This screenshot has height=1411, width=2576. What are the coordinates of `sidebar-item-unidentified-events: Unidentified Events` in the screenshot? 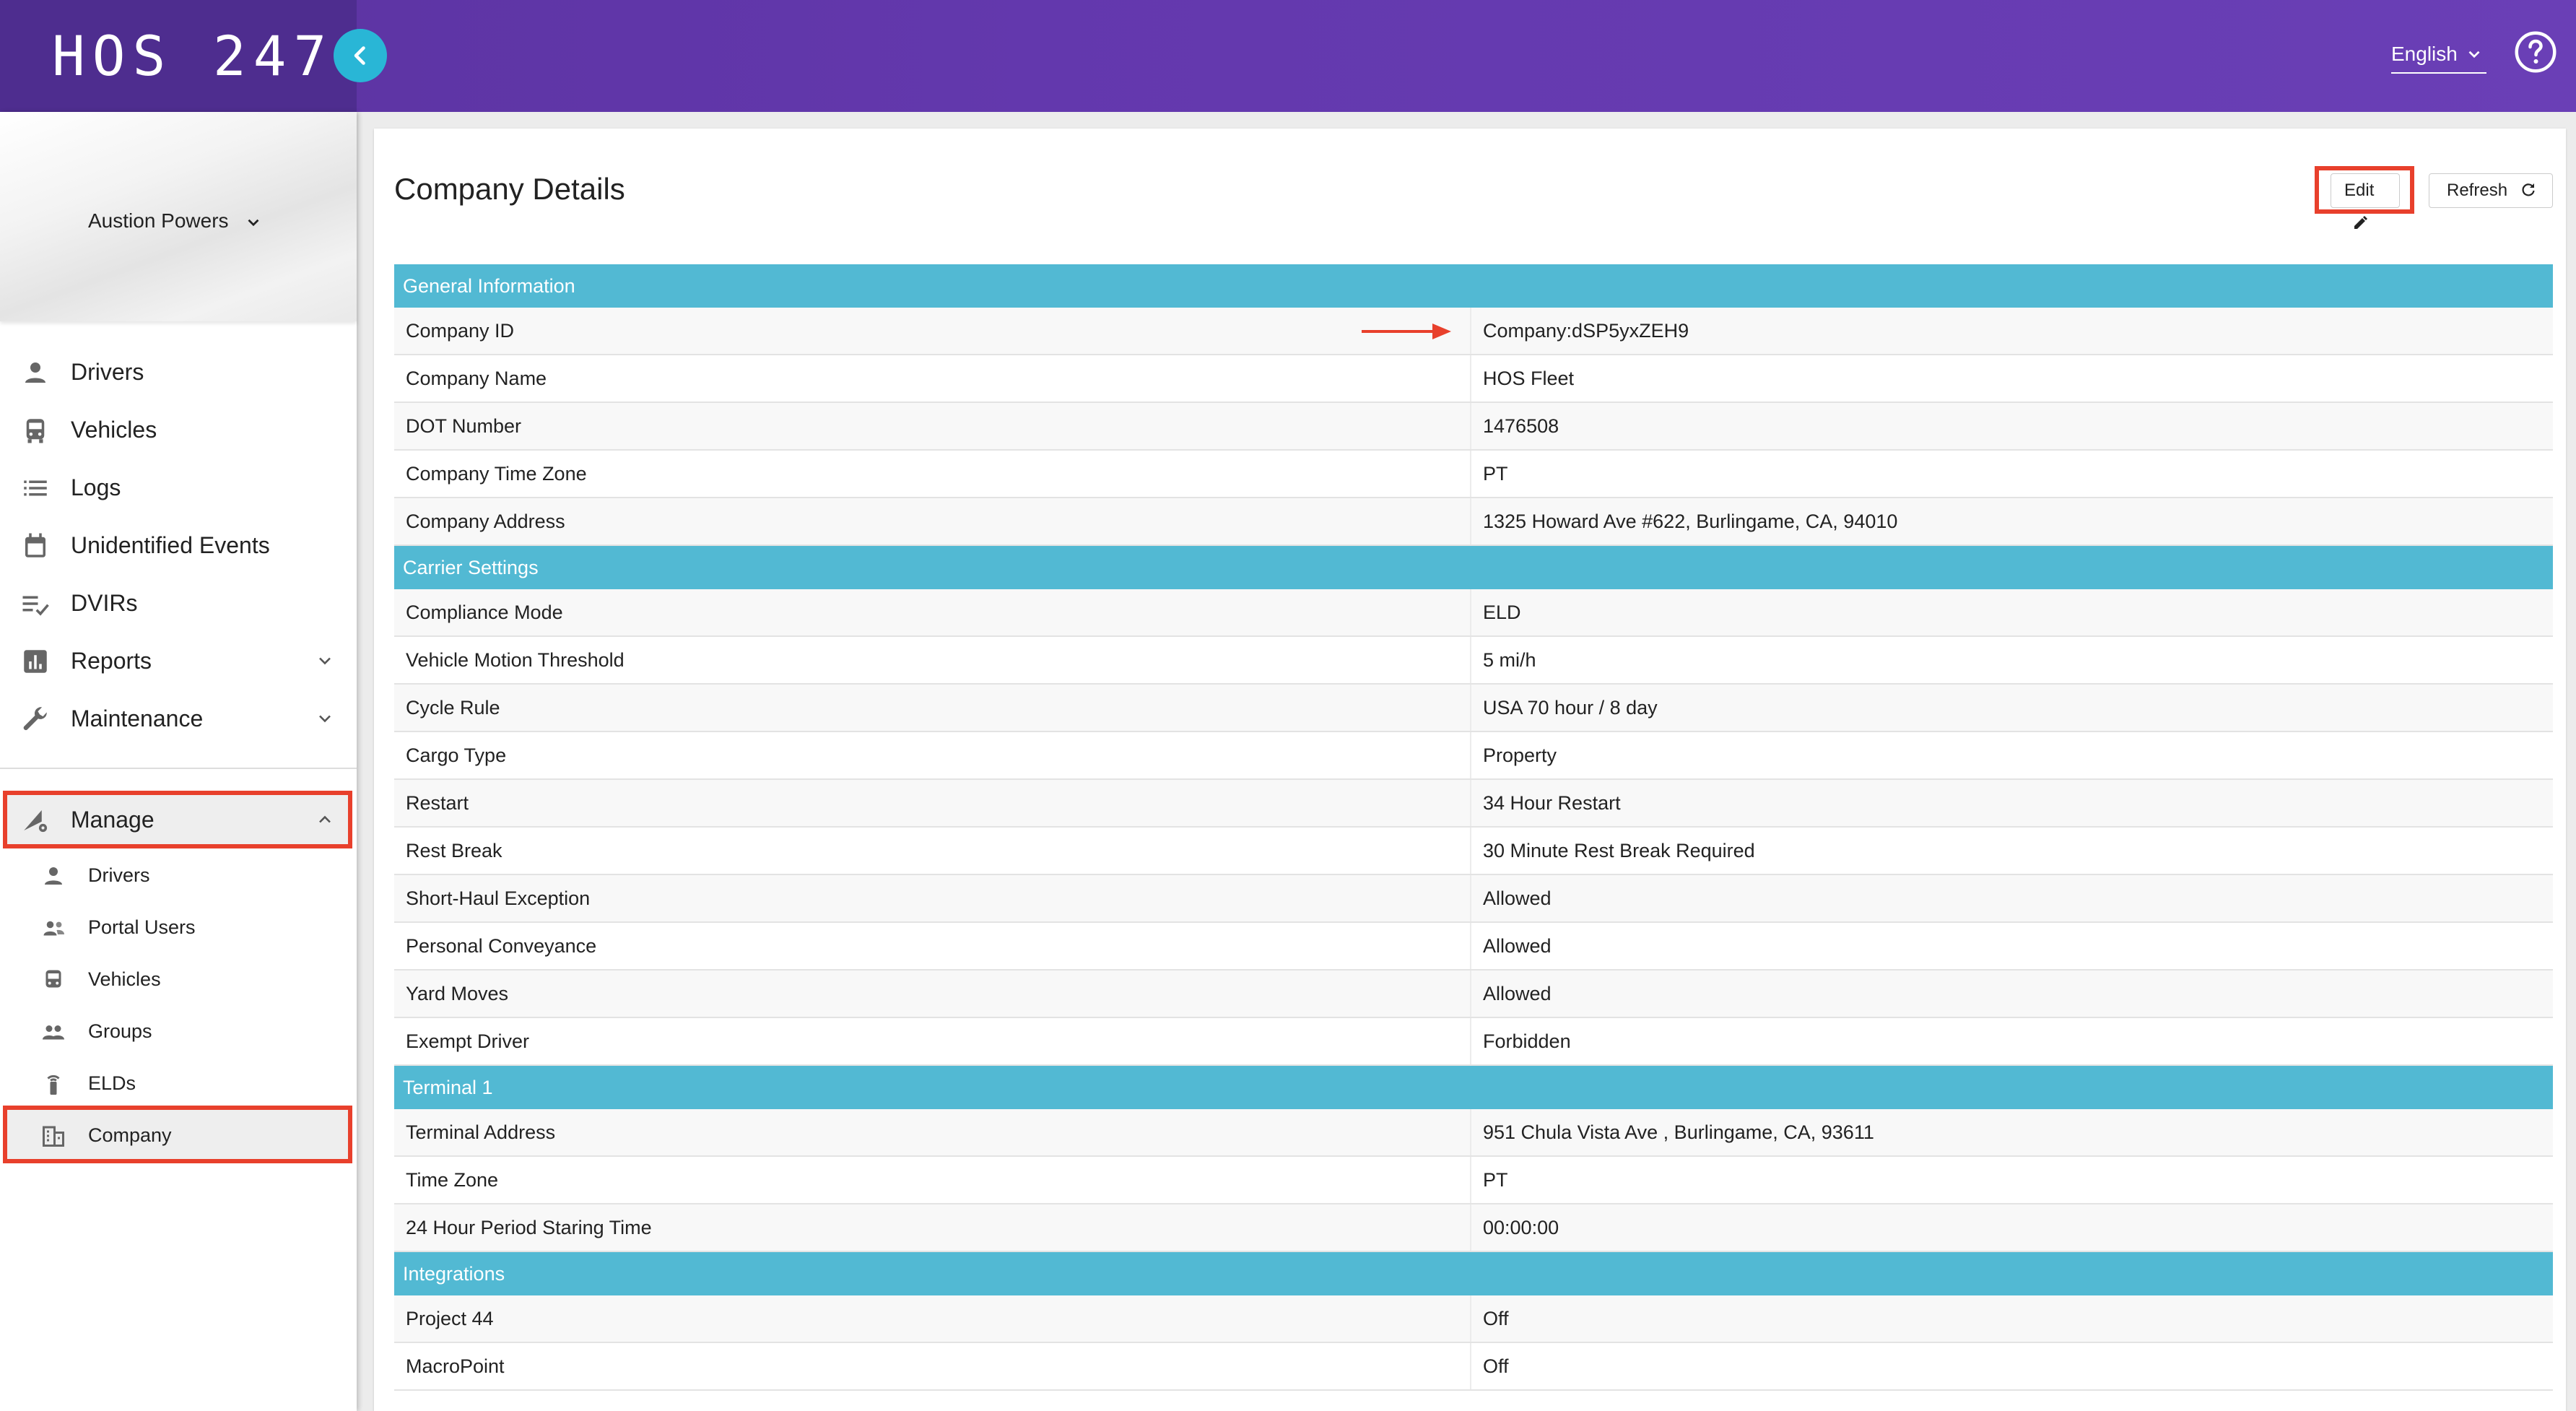 It's located at (178, 545).